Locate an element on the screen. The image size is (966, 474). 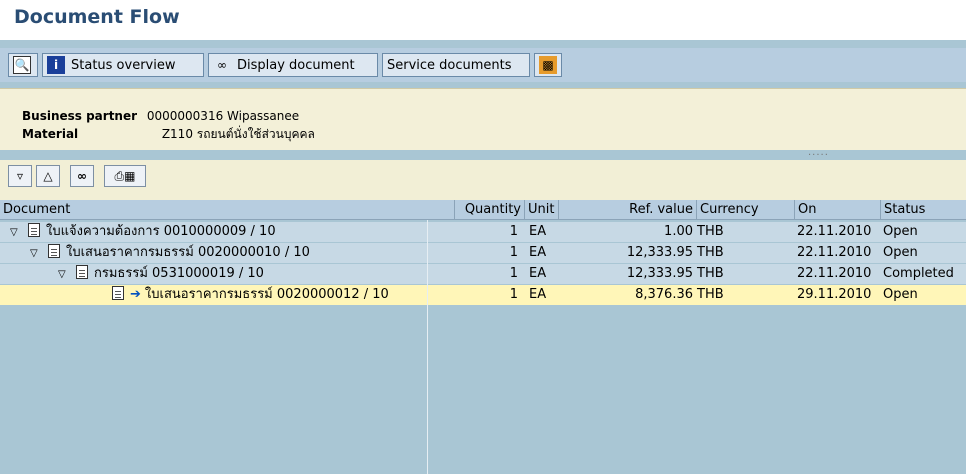
material-row: Material Z110 รถยนต์นั่งใช้ส่วนบุคคล is located at coordinates (168, 134).